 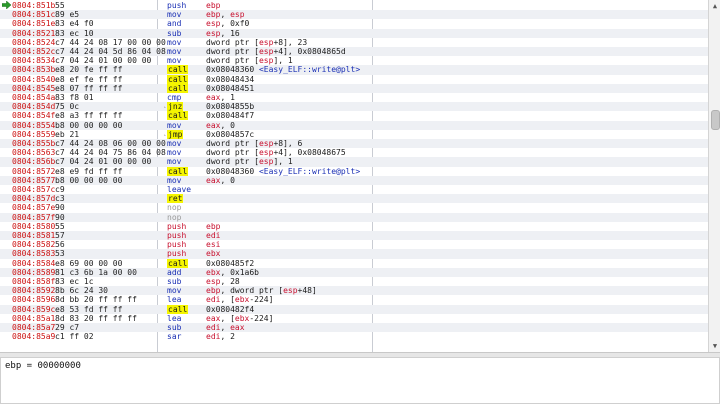 What do you see at coordinates (354, 309) in the screenshot?
I see `disasm-row: 0804:859c e8 53 fd ff ff call 0x080482f4` at bounding box center [354, 309].